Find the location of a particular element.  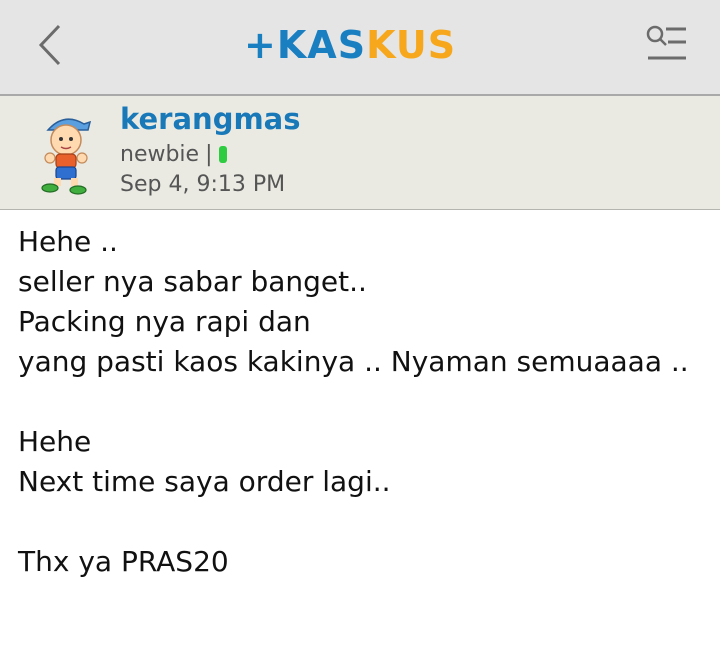

user-avatar-icon is located at coordinates (66, 156).